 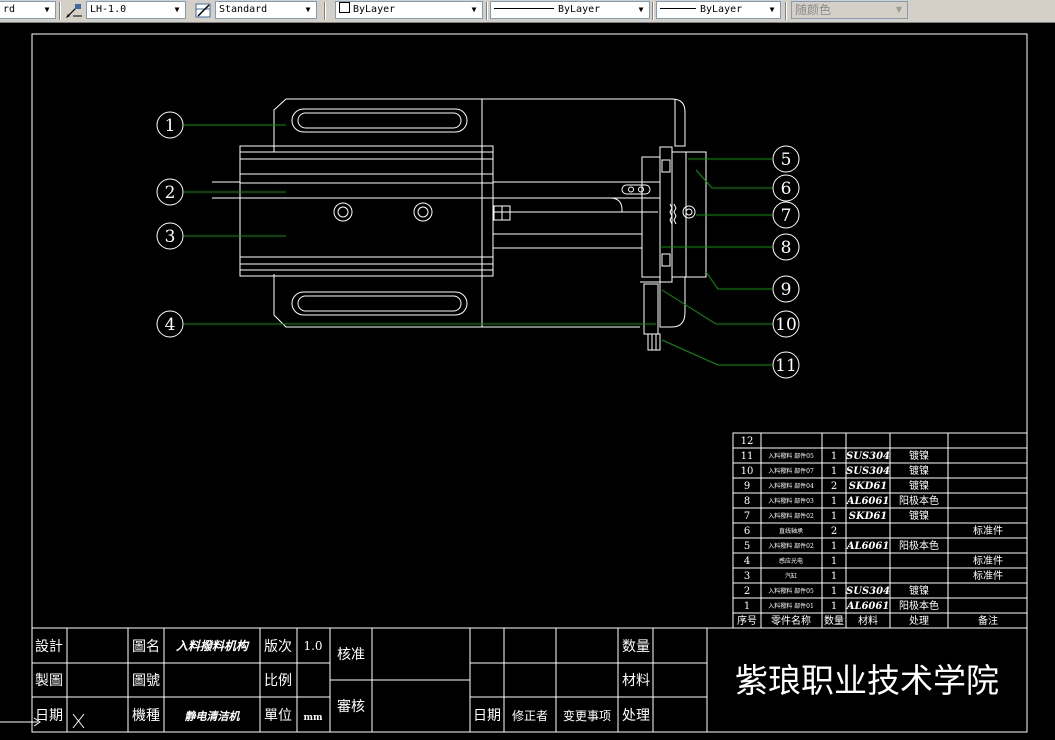 I want to click on version-label: 版次, so click(x=278, y=647).